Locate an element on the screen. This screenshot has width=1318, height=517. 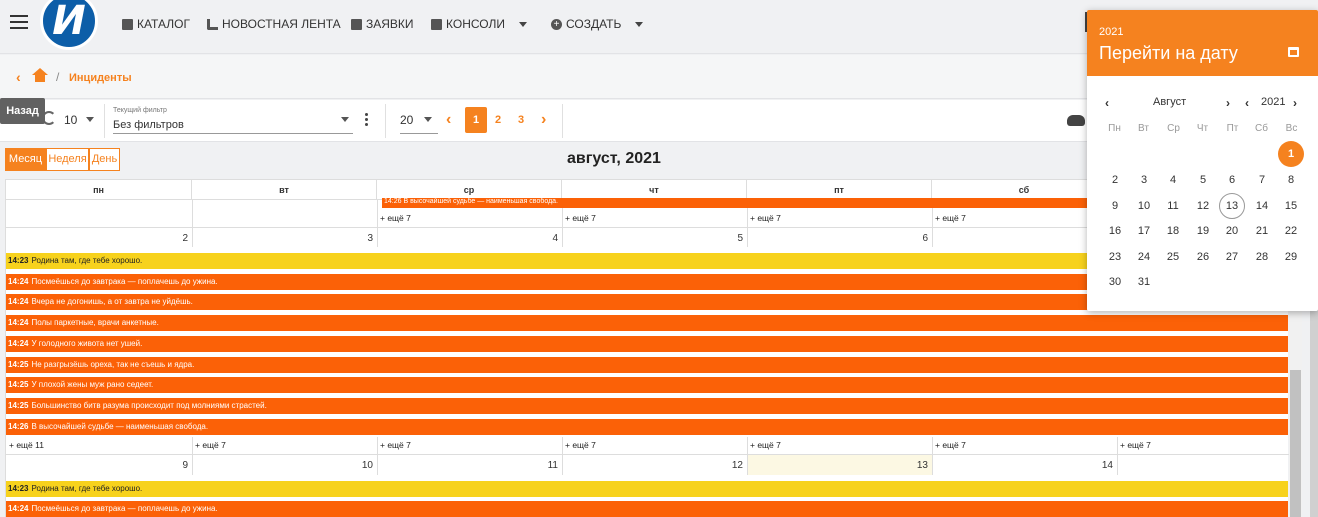
nav-catalog: КАТАЛОГ is located at coordinates (156, 24).